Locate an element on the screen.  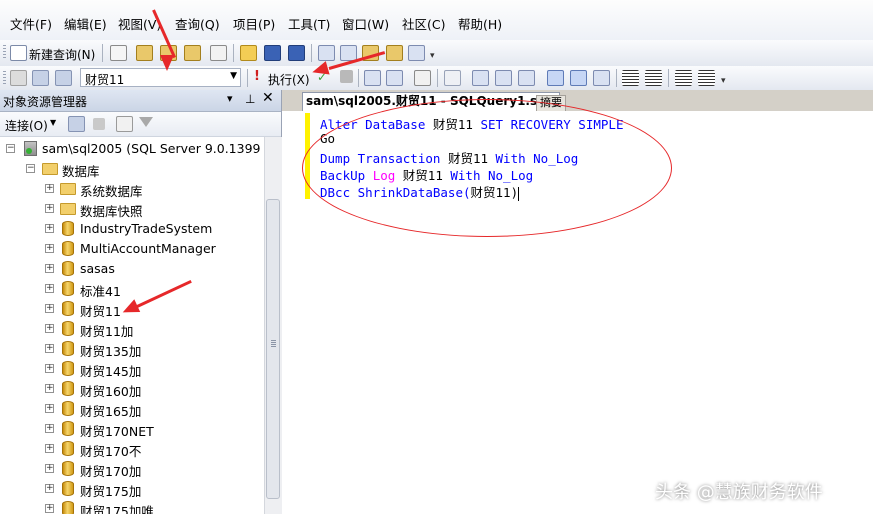
connect-object-icon is located at coordinates (76, 124).